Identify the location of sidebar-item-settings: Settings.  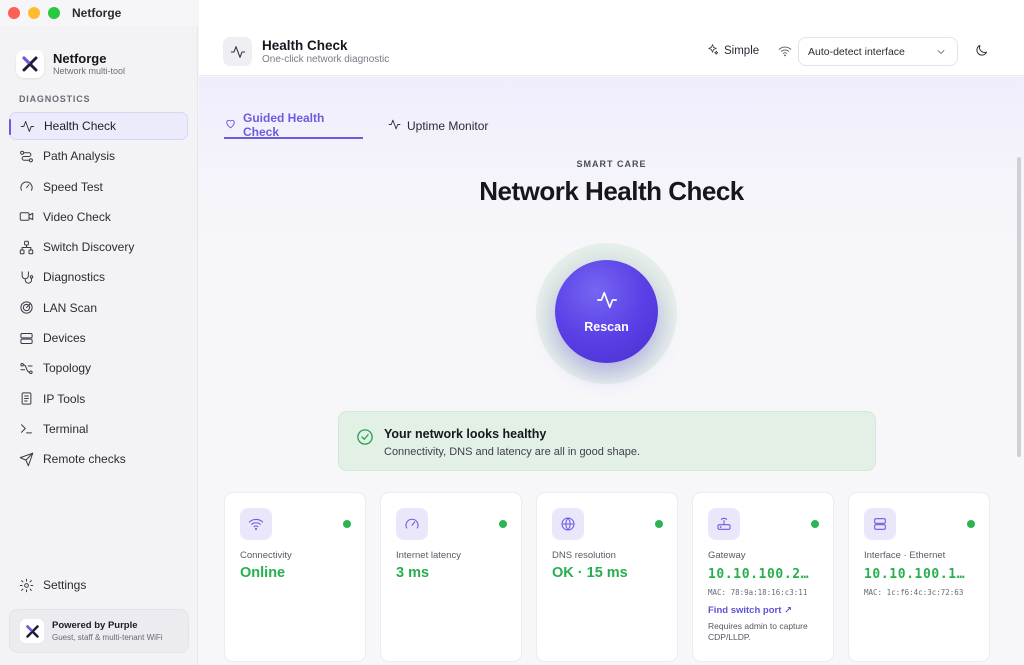
(98, 585).